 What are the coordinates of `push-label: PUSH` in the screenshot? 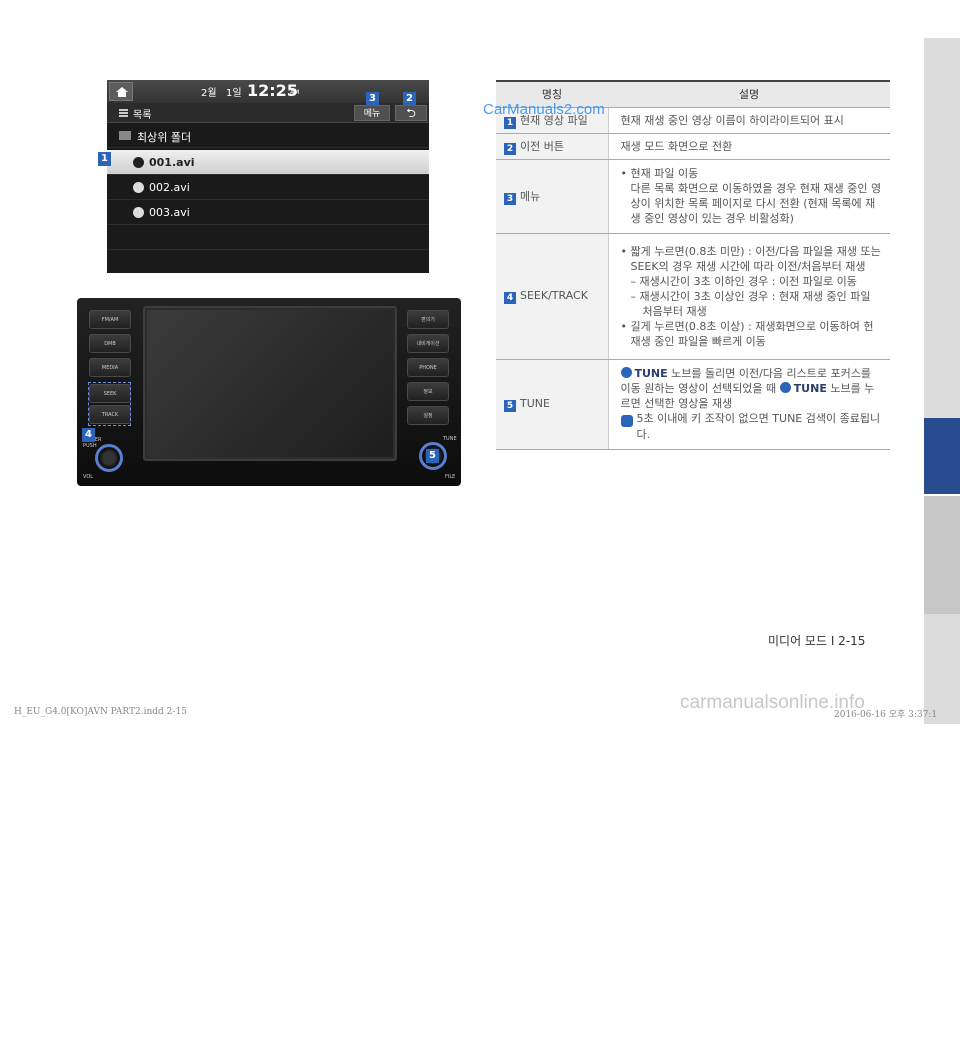 It's located at (90, 446).